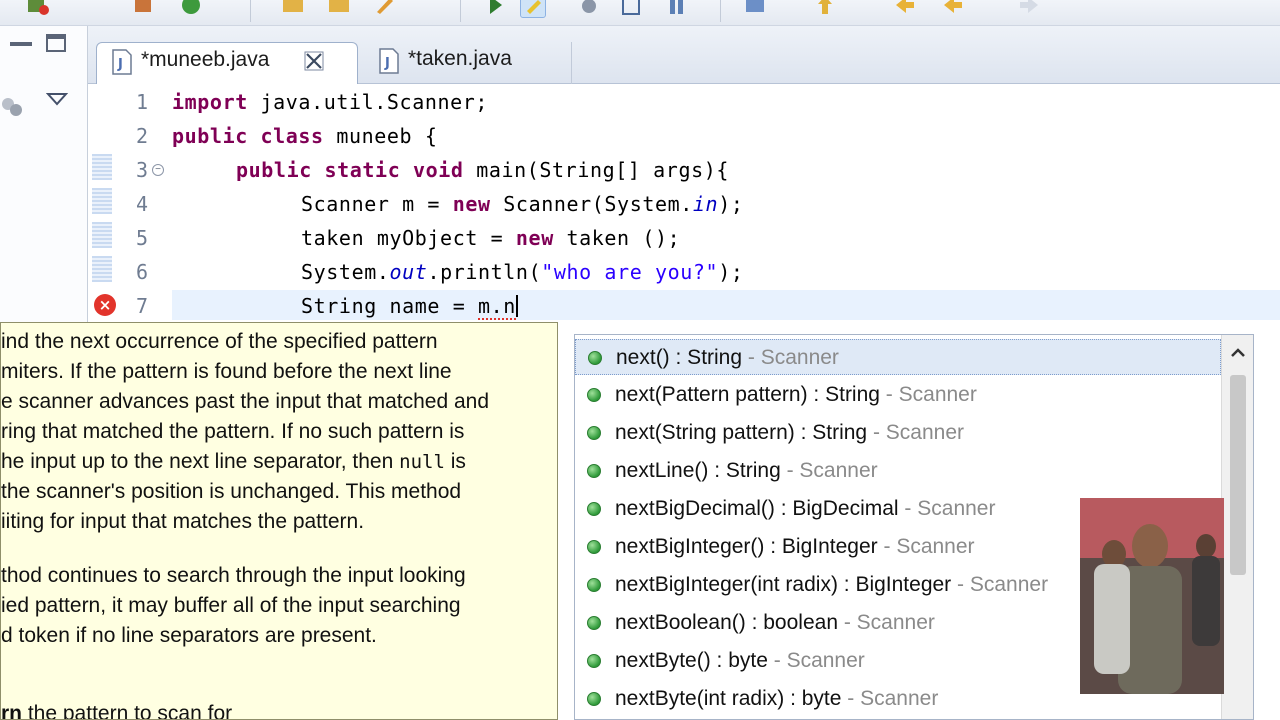  What do you see at coordinates (825, 9) in the screenshot?
I see `next-annotation-icon` at bounding box center [825, 9].